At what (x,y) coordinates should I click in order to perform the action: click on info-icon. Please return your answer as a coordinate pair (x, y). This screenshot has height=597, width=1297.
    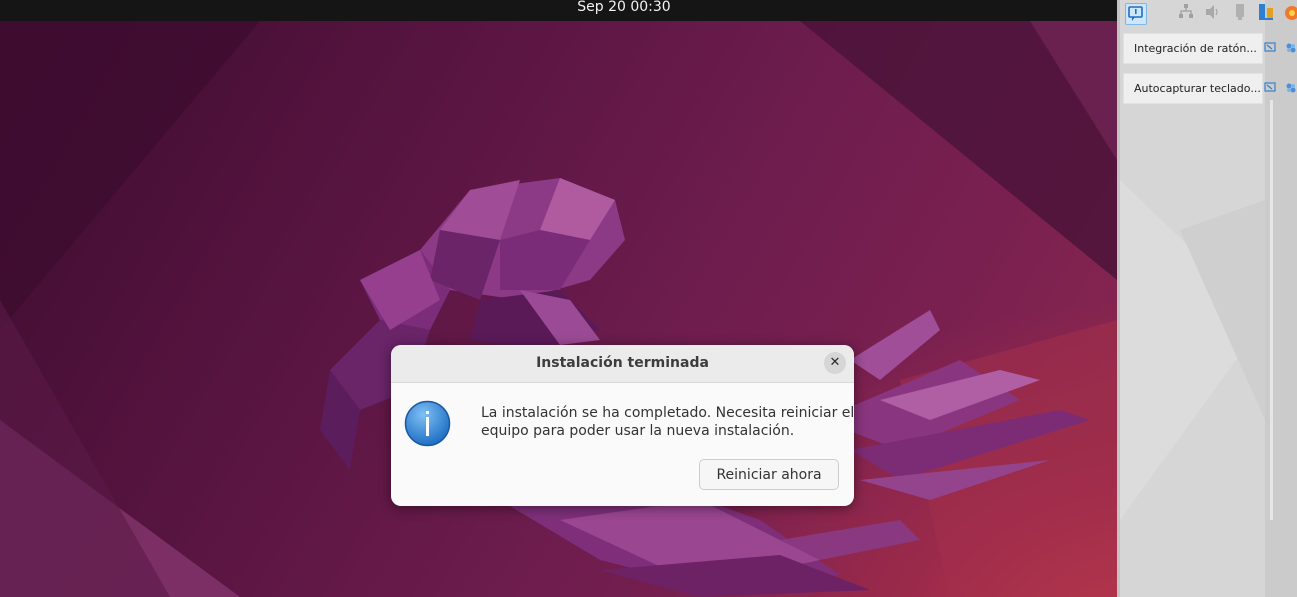
    Looking at the image, I should click on (427, 423).